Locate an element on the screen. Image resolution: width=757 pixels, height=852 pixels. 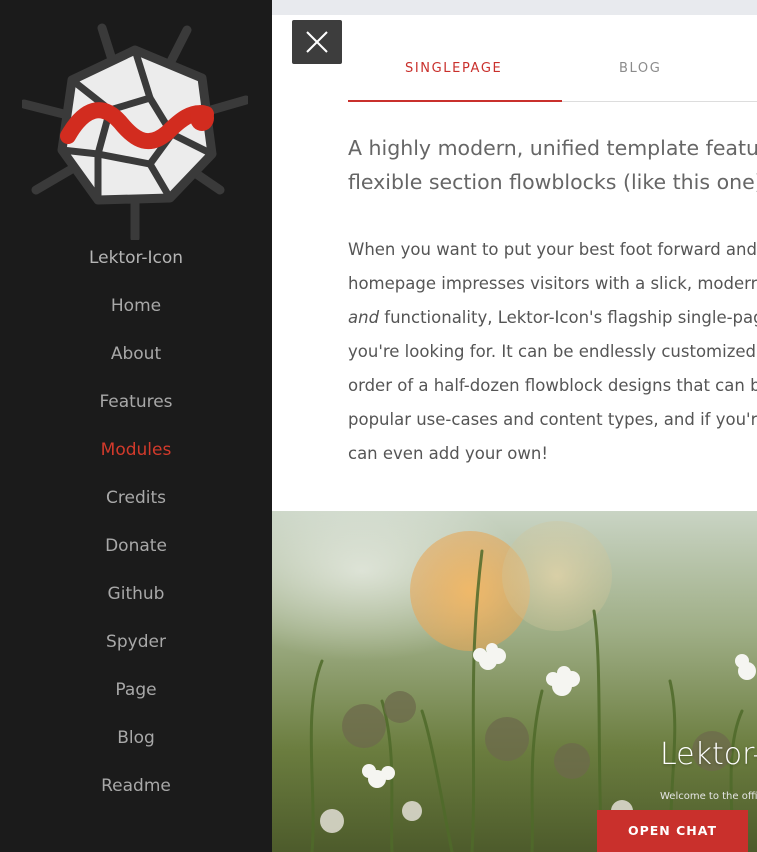
hero-subtitle: Welcome to the offi is located at coordinates (708, 796).